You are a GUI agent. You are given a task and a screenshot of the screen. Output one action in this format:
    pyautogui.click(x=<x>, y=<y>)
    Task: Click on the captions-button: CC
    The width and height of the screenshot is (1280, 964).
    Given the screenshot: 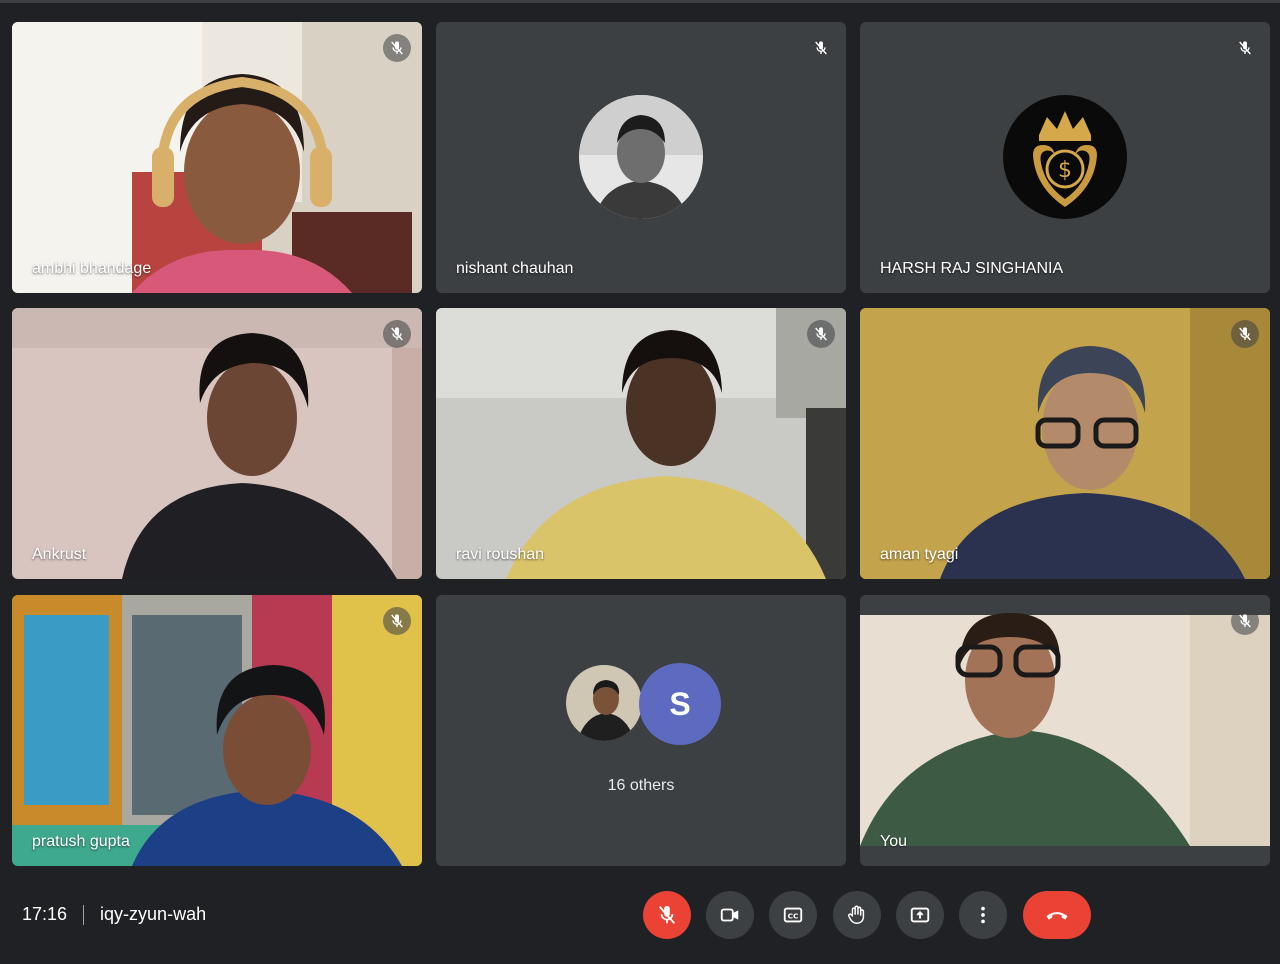 What is the action you would take?
    pyautogui.click(x=793, y=915)
    